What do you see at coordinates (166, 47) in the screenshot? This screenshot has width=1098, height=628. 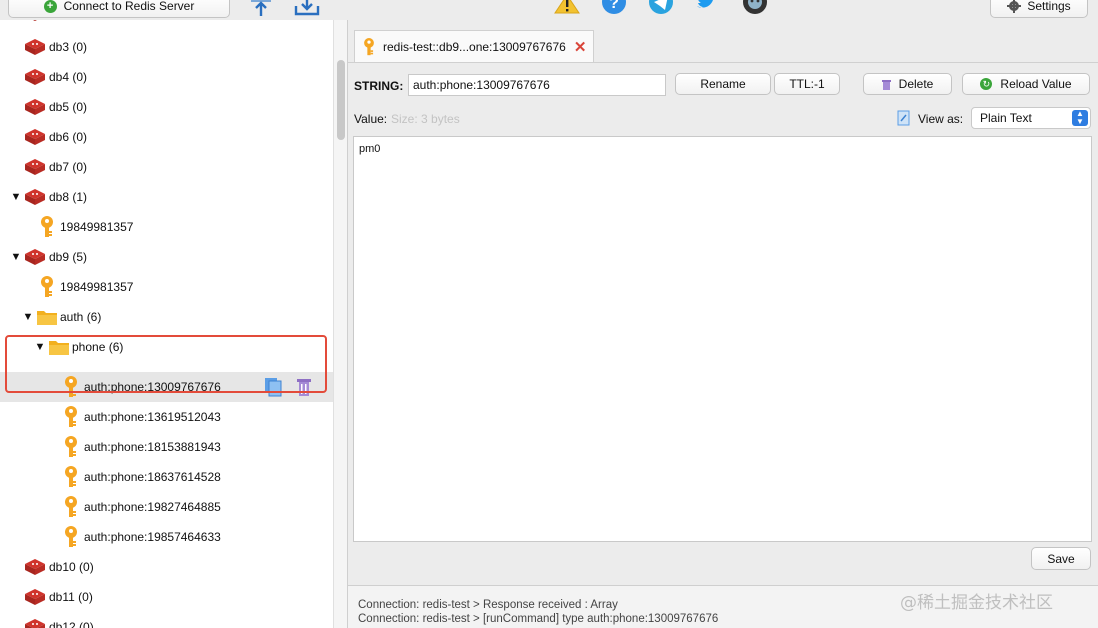 I see `tree-db-db3: db3 (0)` at bounding box center [166, 47].